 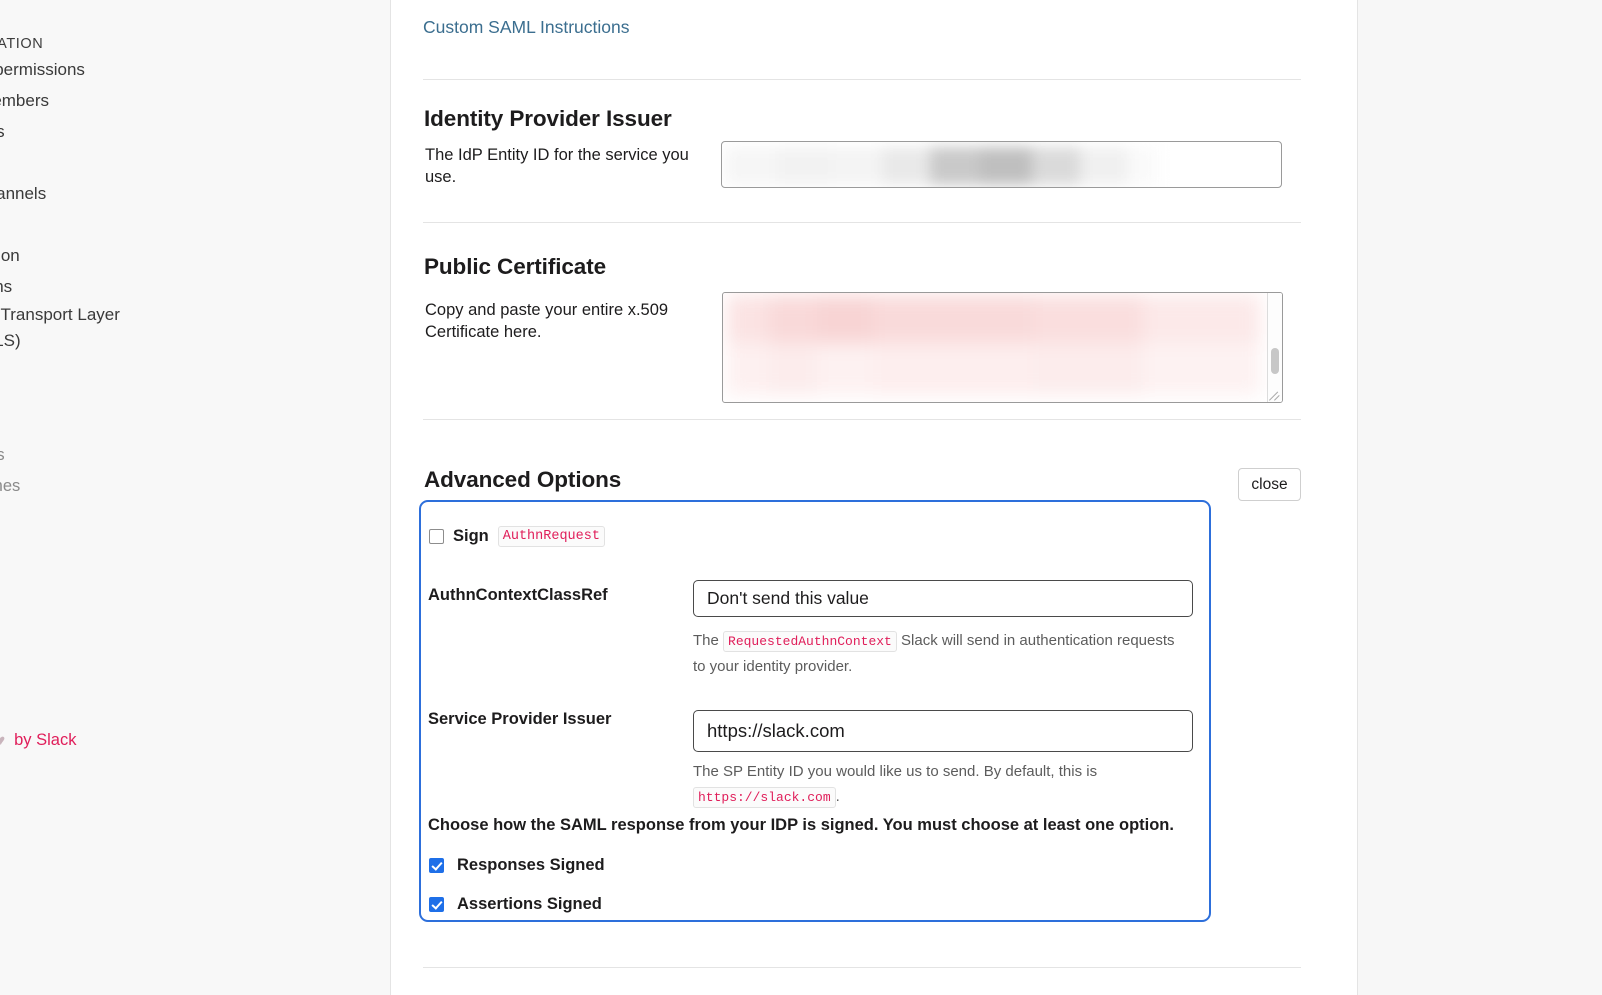 What do you see at coordinates (526, 27) in the screenshot?
I see `custom-saml-instructions-link: Custom SAML Instructions` at bounding box center [526, 27].